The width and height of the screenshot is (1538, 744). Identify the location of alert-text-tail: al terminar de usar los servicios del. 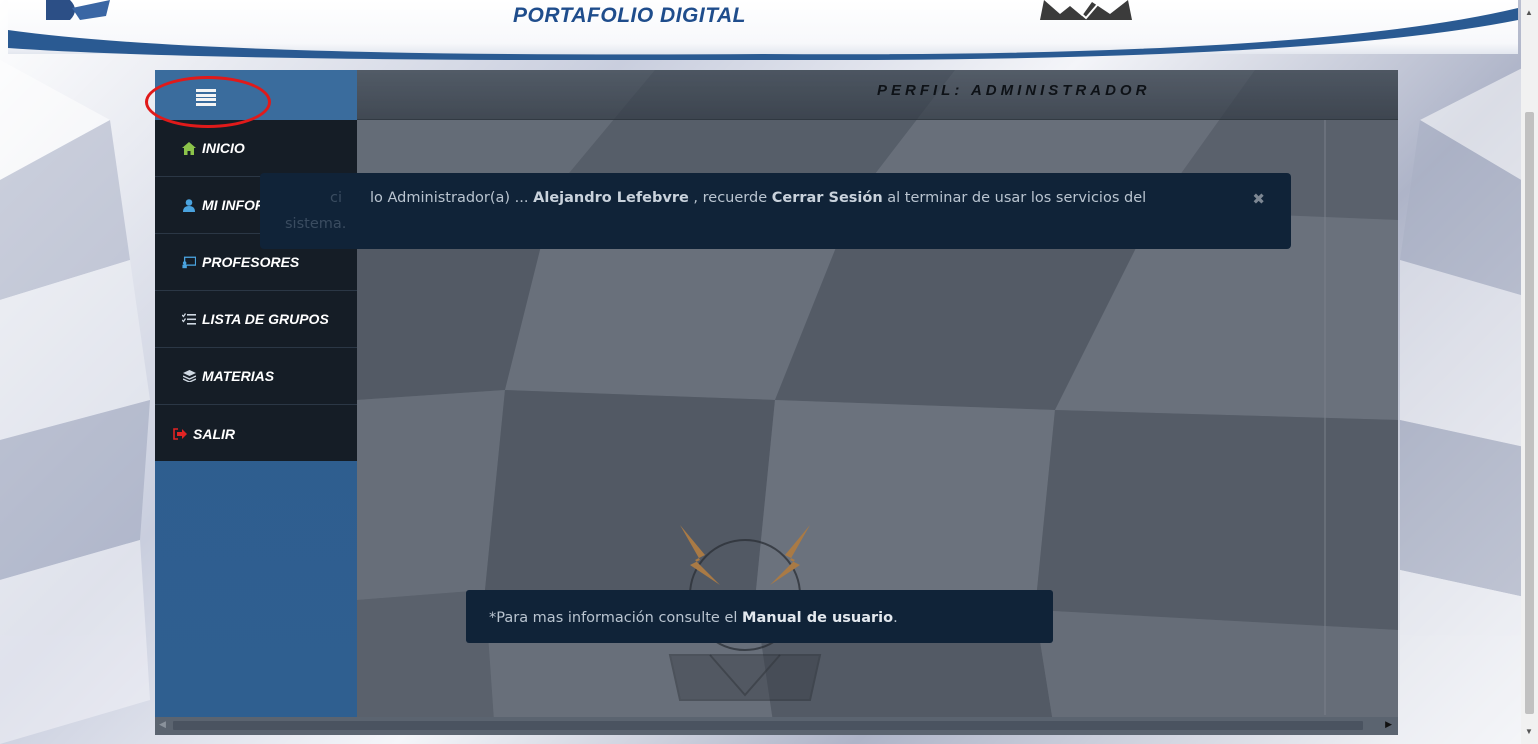
(1014, 198).